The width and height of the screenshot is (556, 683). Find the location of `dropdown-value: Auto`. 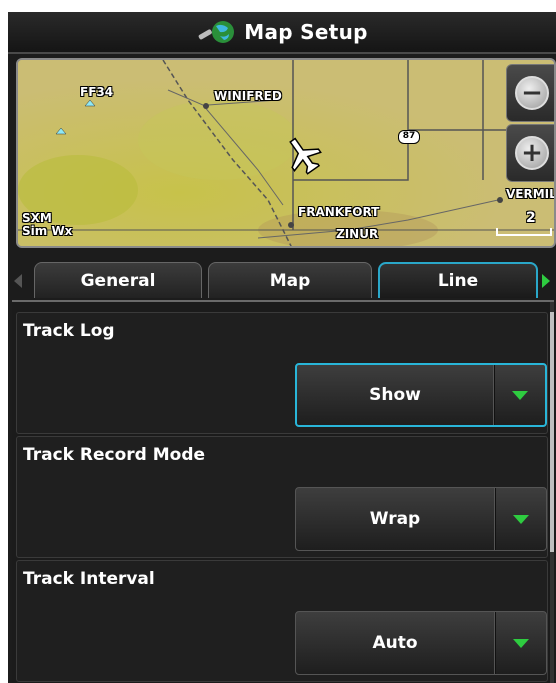

dropdown-value: Auto is located at coordinates (395, 643).